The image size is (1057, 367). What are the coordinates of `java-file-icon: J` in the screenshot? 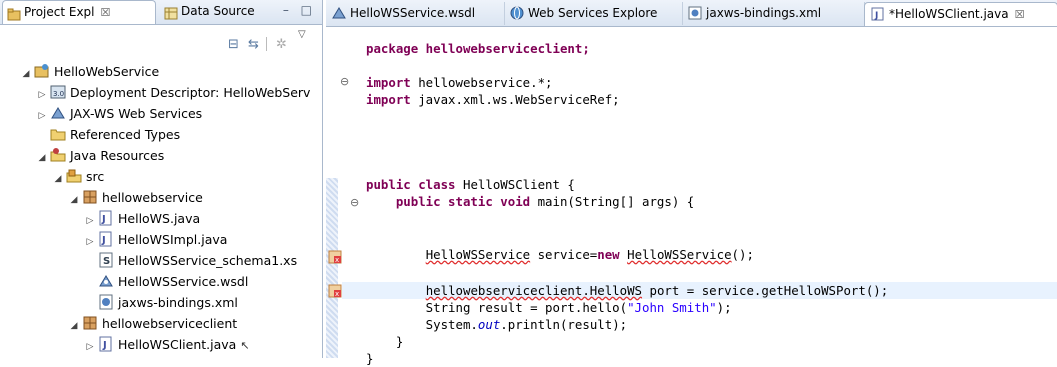 It's located at (106, 344).